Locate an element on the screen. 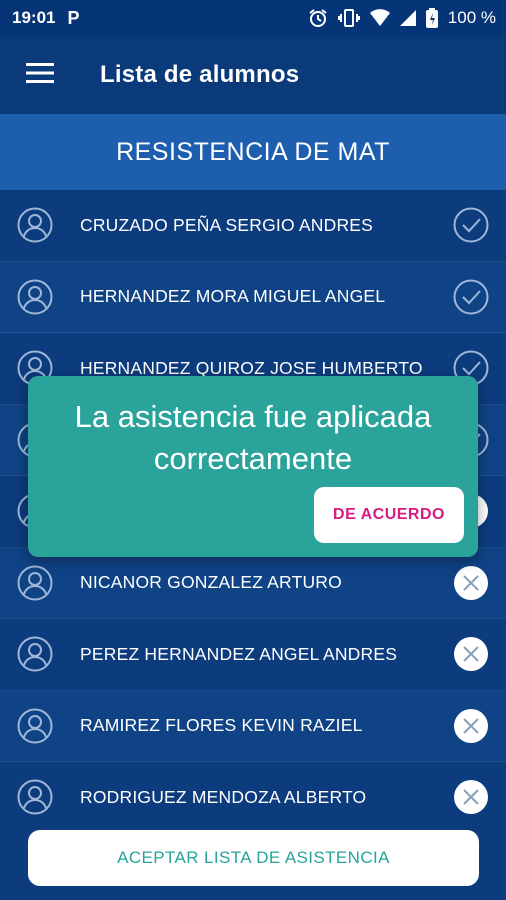 The image size is (506, 900). status-bar: 19:01 P 100 % is located at coordinates (253, 18).